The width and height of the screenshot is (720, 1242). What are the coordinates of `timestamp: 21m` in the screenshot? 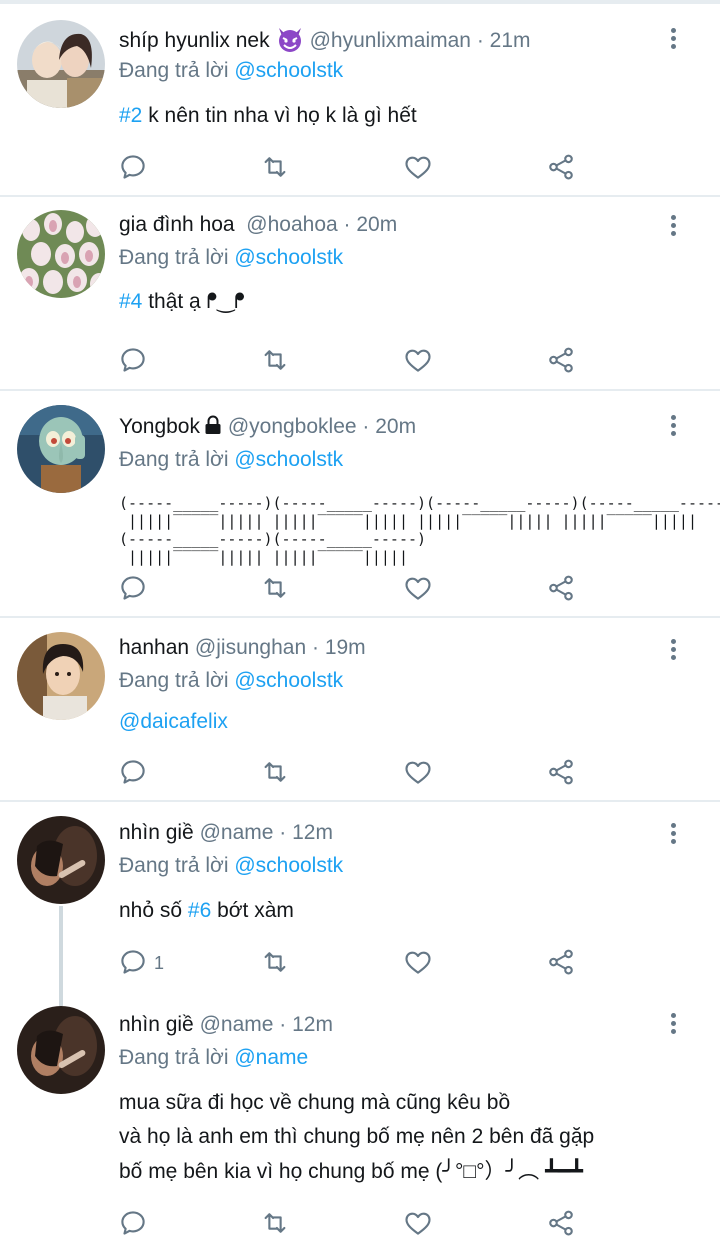 It's located at (510, 40).